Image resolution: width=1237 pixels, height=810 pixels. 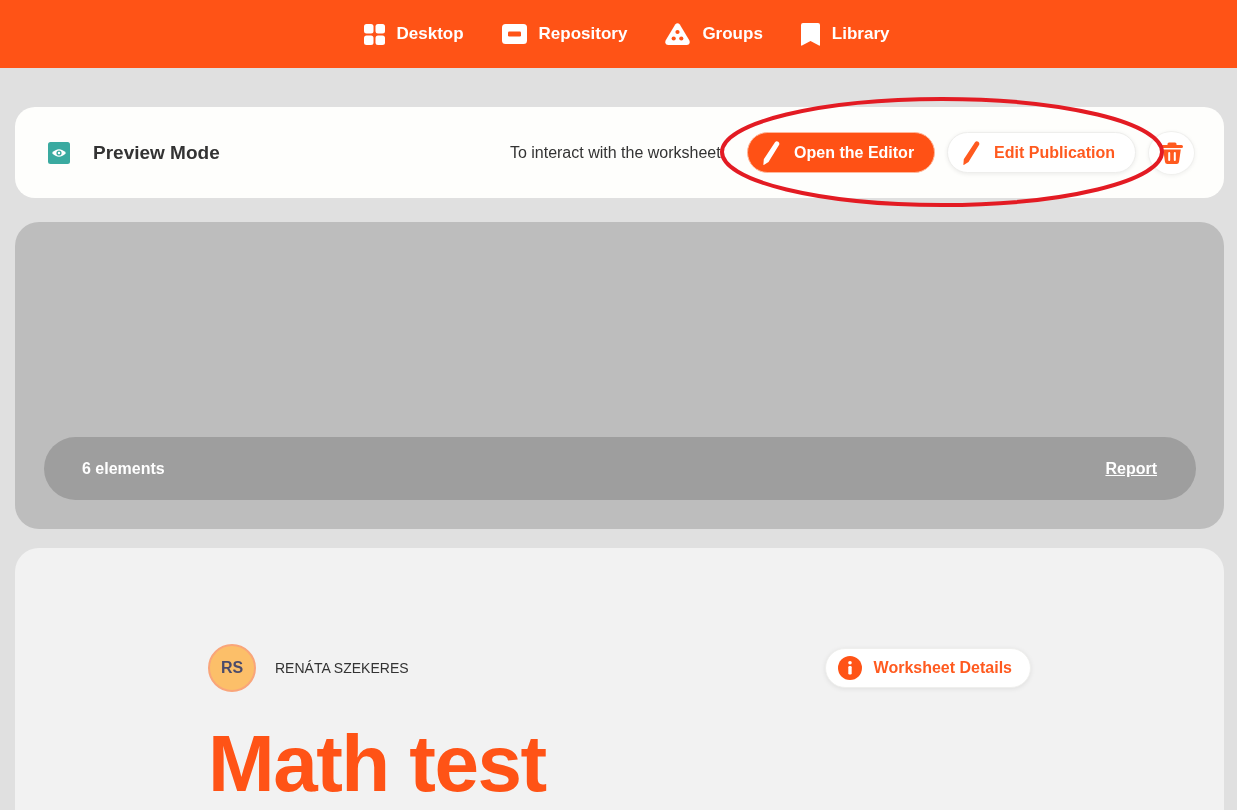 I want to click on delete-button, so click(x=1171, y=152).